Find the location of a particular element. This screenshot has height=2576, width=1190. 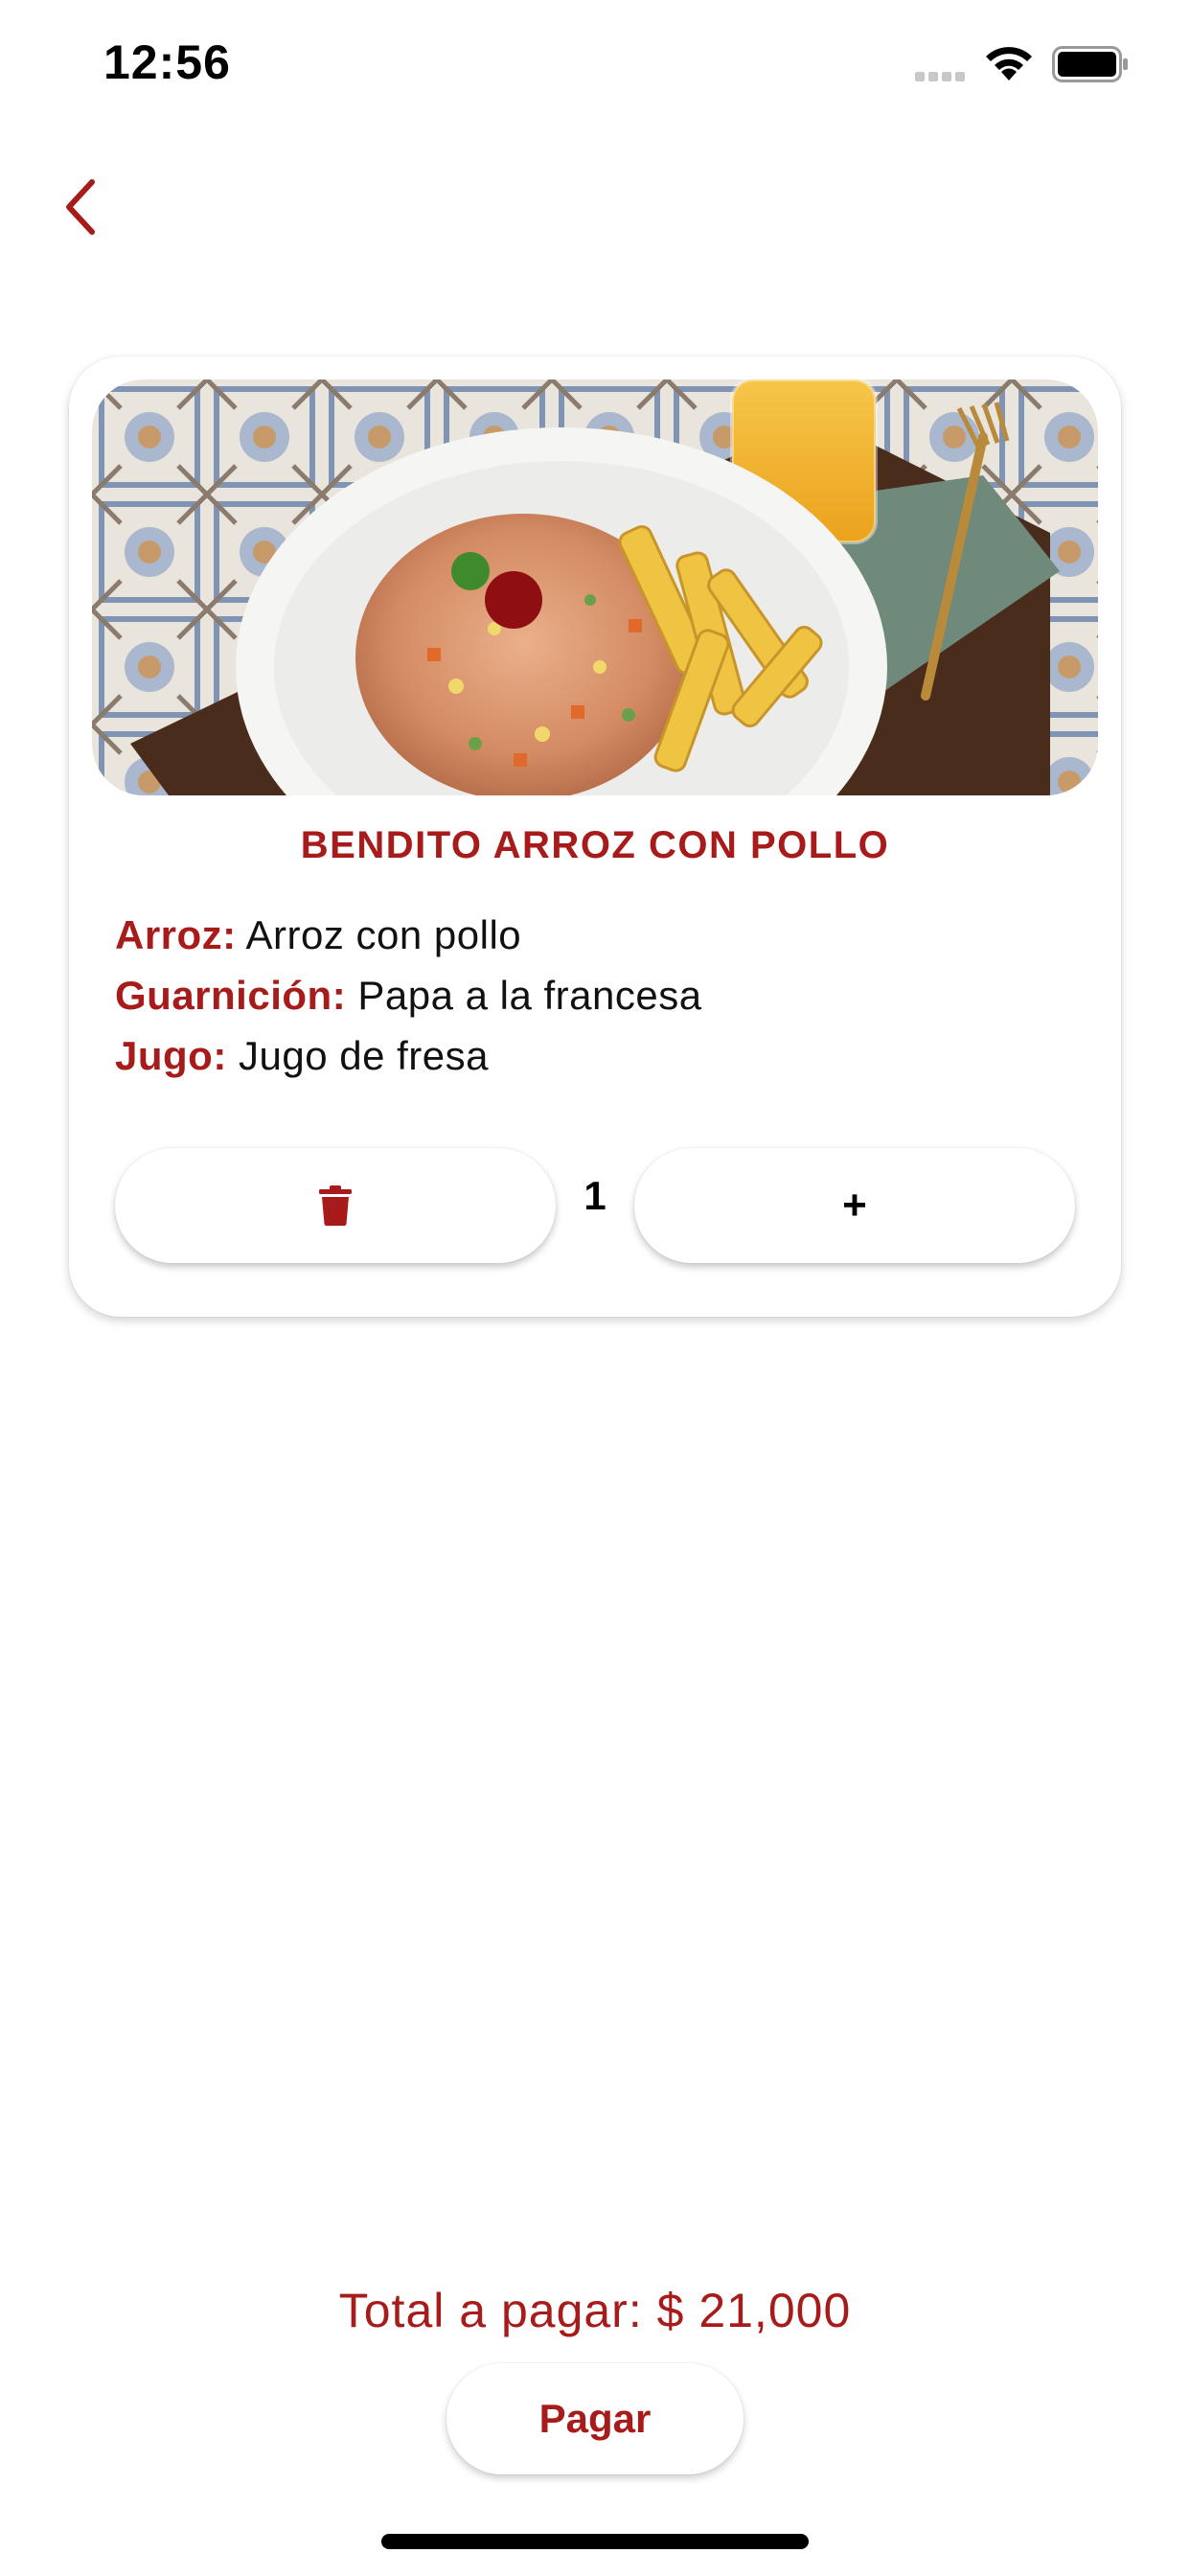

delete-button is located at coordinates (335, 1205).